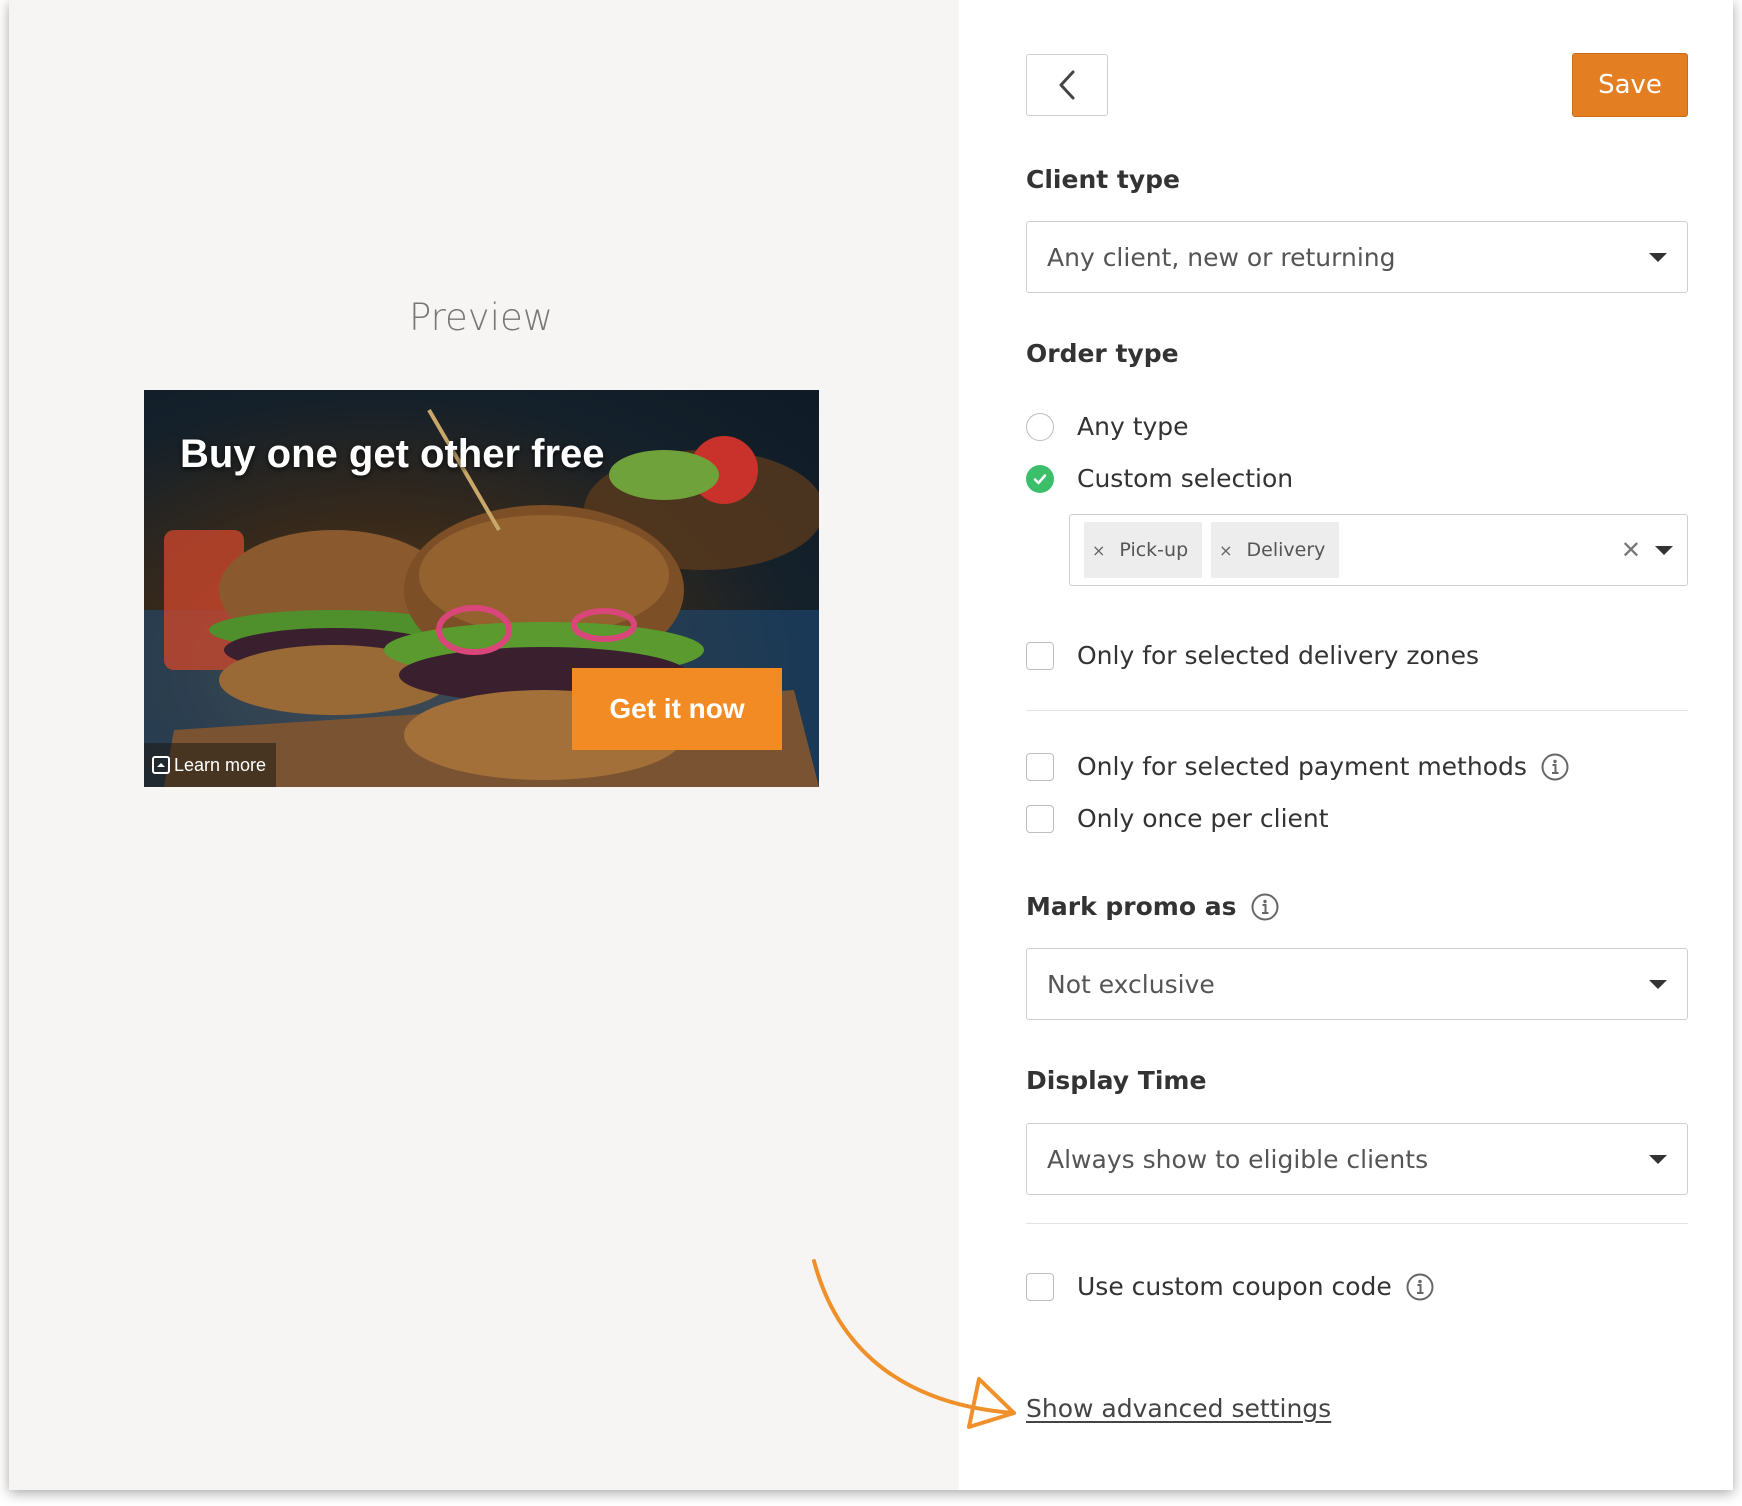 The image size is (1742, 1506). I want to click on chevron-left-icon, so click(1067, 85).